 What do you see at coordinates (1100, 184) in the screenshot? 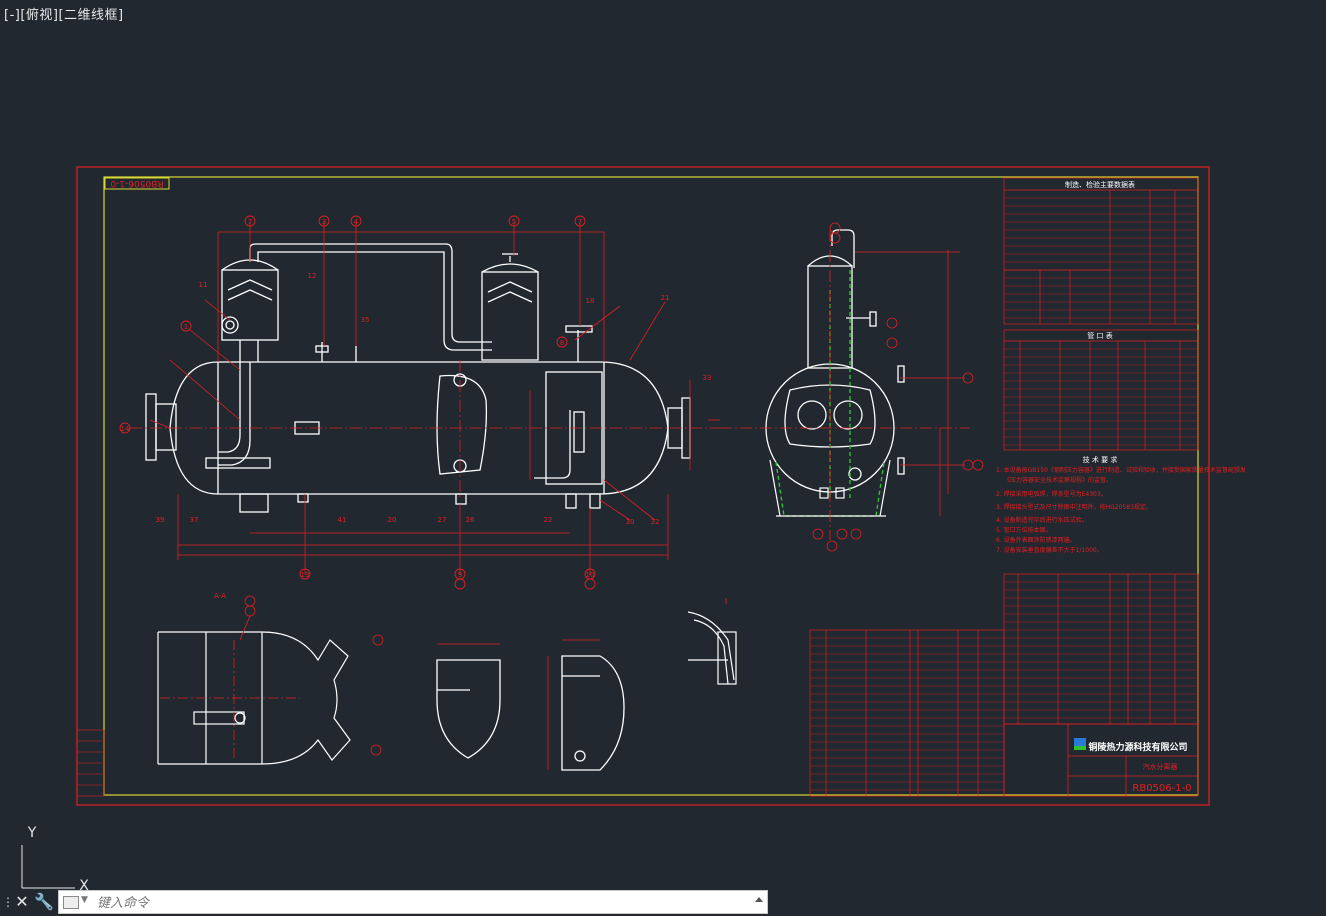
I see `tech-table-title: 制造、检验主要数据表` at bounding box center [1100, 184].